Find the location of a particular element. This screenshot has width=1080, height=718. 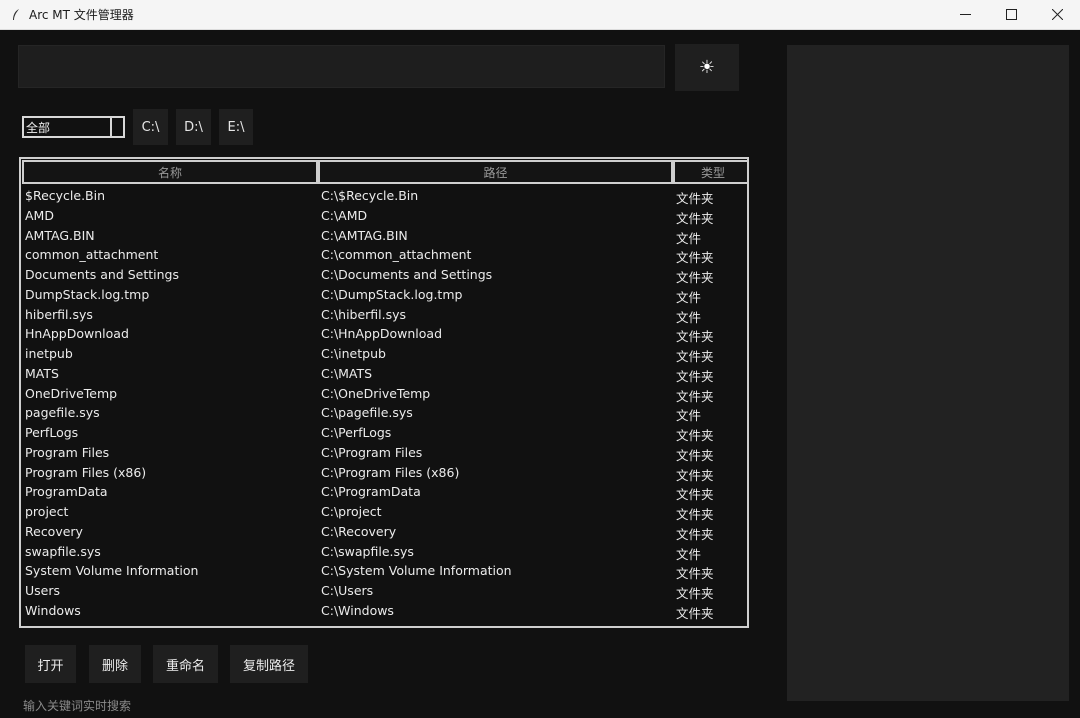

theme-toggle-button: ☀ is located at coordinates (707, 67).